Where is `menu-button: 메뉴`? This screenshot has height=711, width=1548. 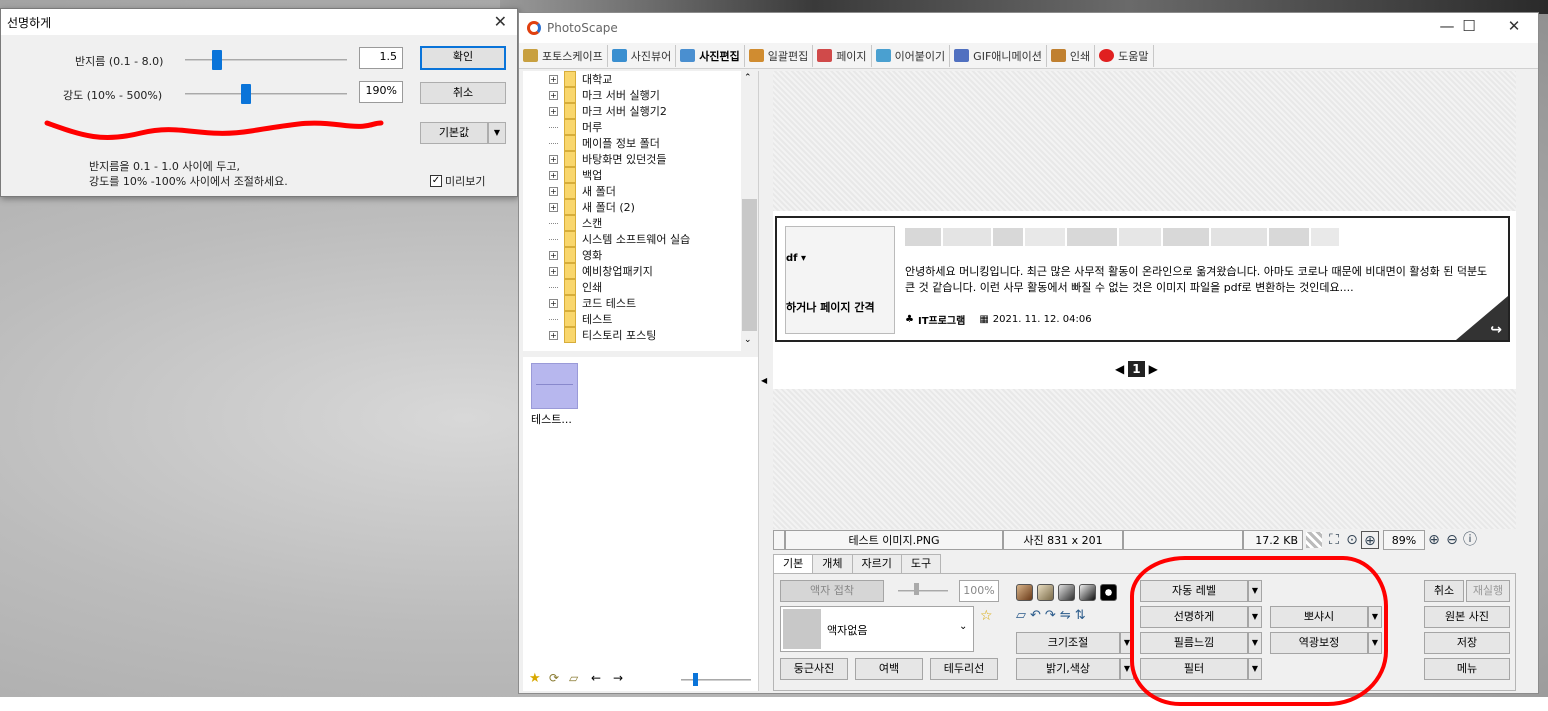
menu-button: 메뉴 is located at coordinates (1467, 669).